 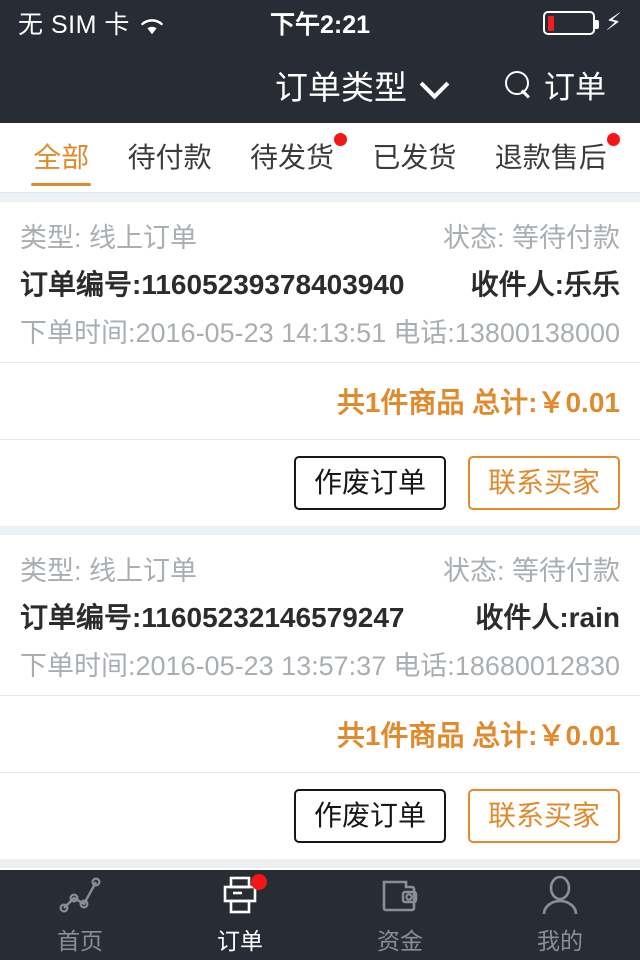 I want to click on tab-label: 退款售后, so click(x=557, y=156).